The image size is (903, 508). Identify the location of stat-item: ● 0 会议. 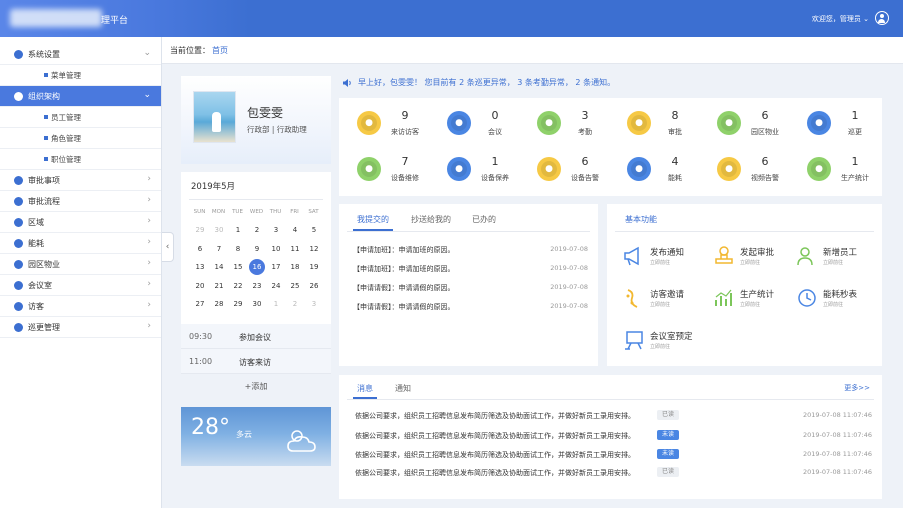
(493, 125).